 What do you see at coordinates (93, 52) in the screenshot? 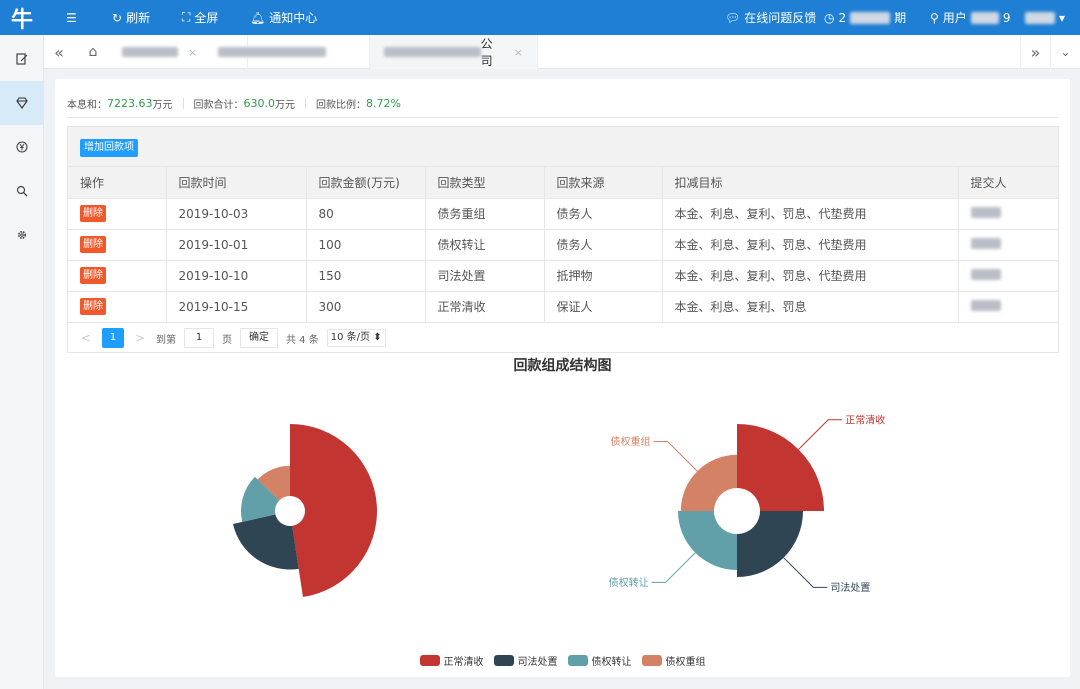
I see `tab-home: ⌂` at bounding box center [93, 52].